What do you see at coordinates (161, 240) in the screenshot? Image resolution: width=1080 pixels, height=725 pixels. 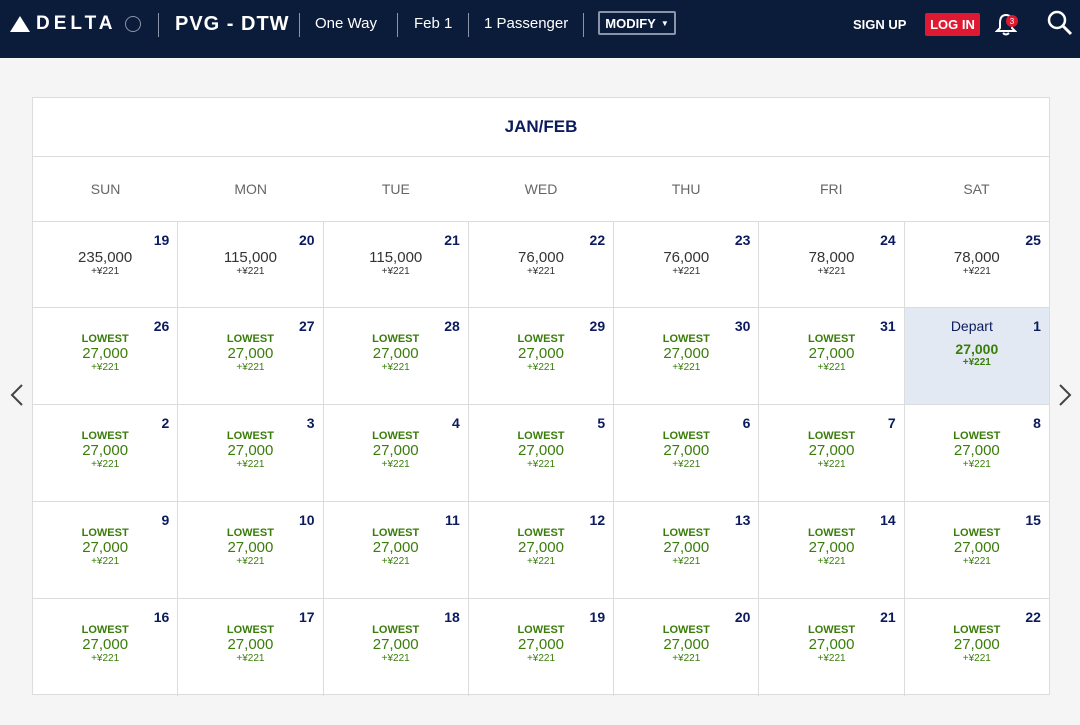 I see `day-number: 19` at bounding box center [161, 240].